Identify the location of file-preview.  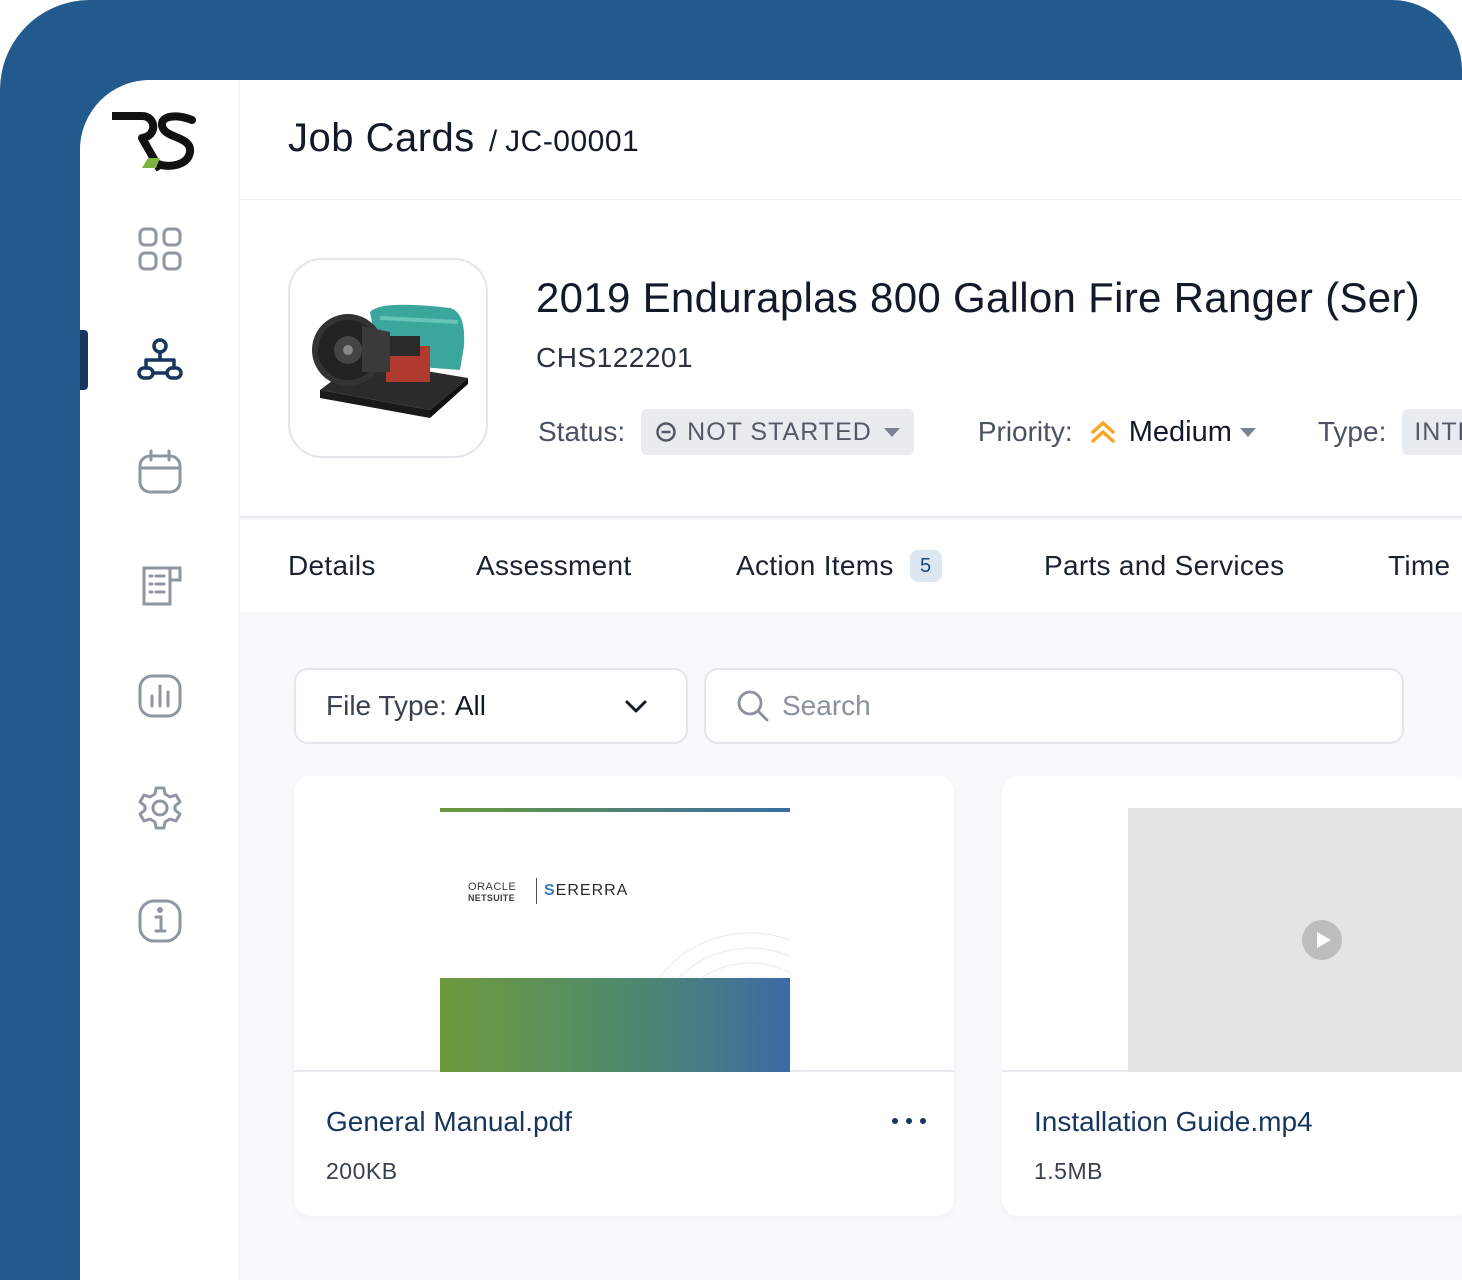
(1232, 924).